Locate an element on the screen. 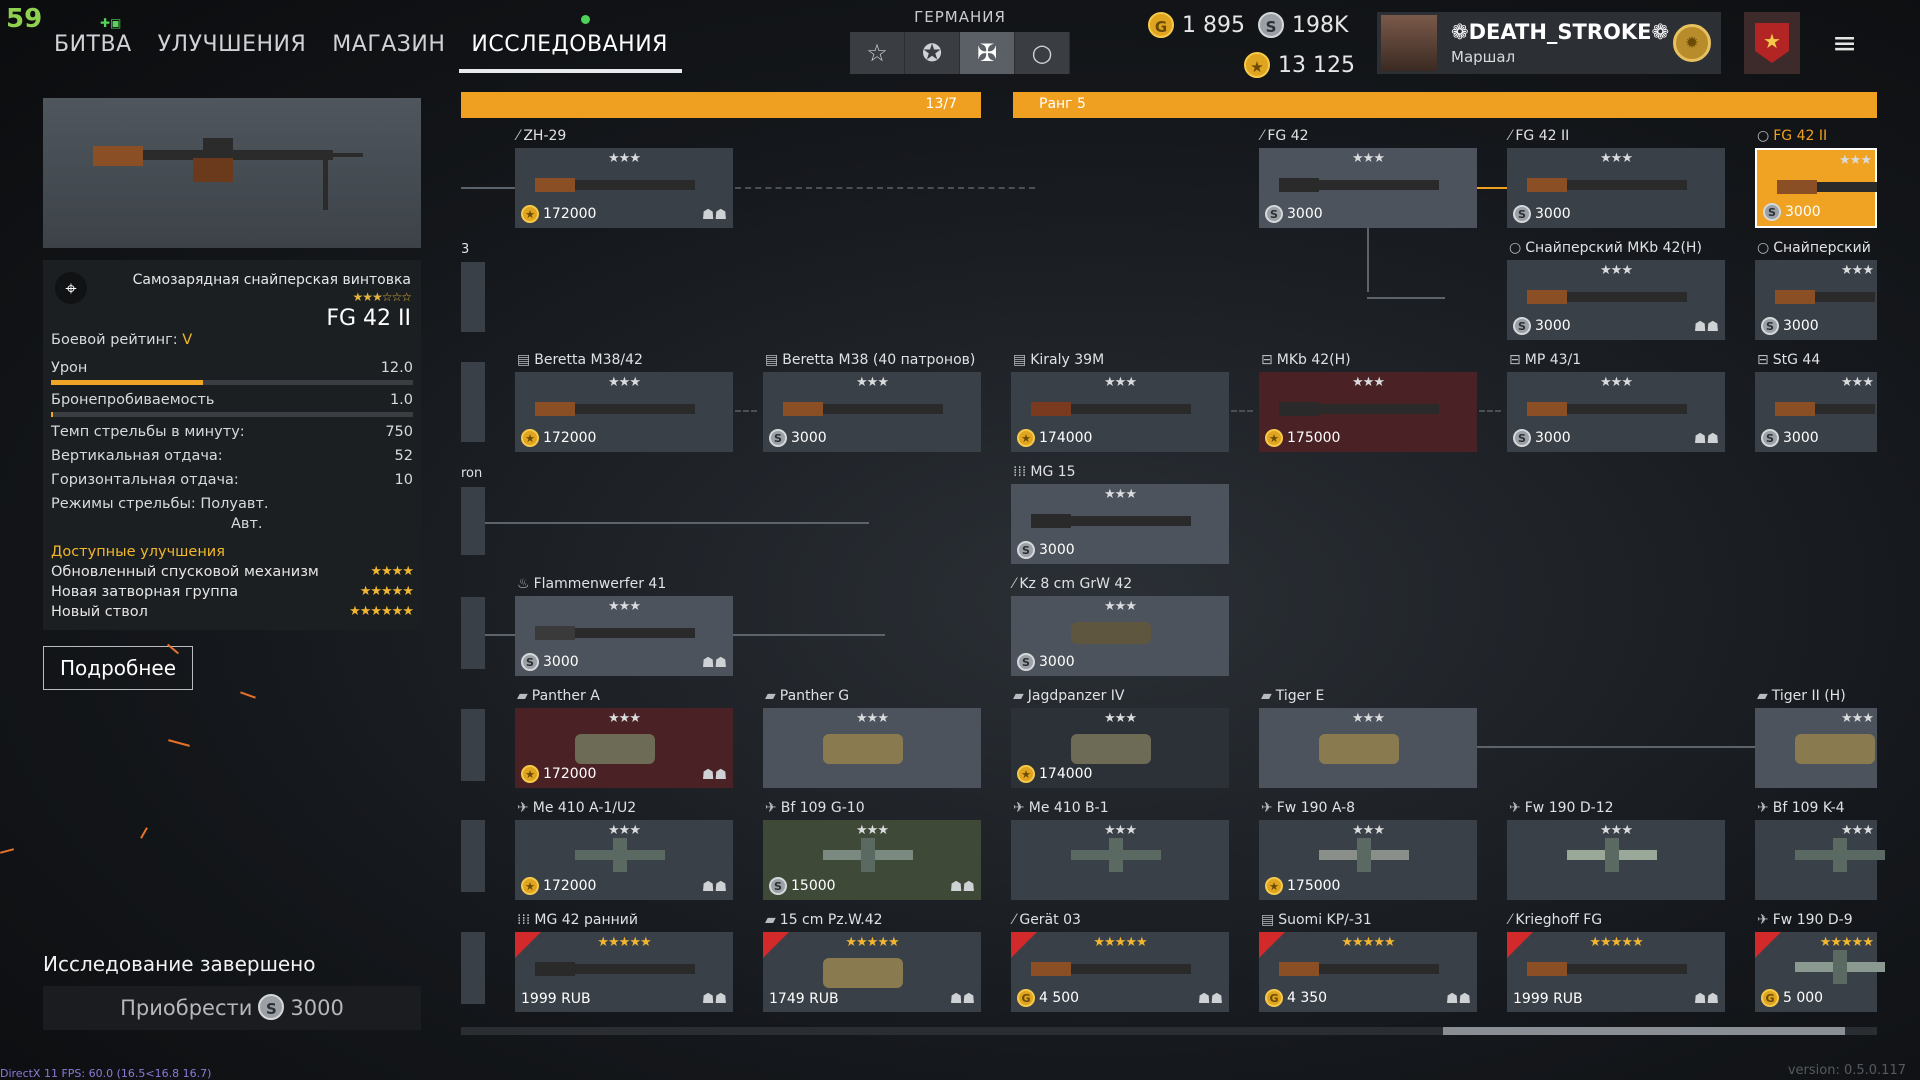 This screenshot has height=1080, width=1920. tree-card-fw190-d12: ★★★ is located at coordinates (1616, 860).